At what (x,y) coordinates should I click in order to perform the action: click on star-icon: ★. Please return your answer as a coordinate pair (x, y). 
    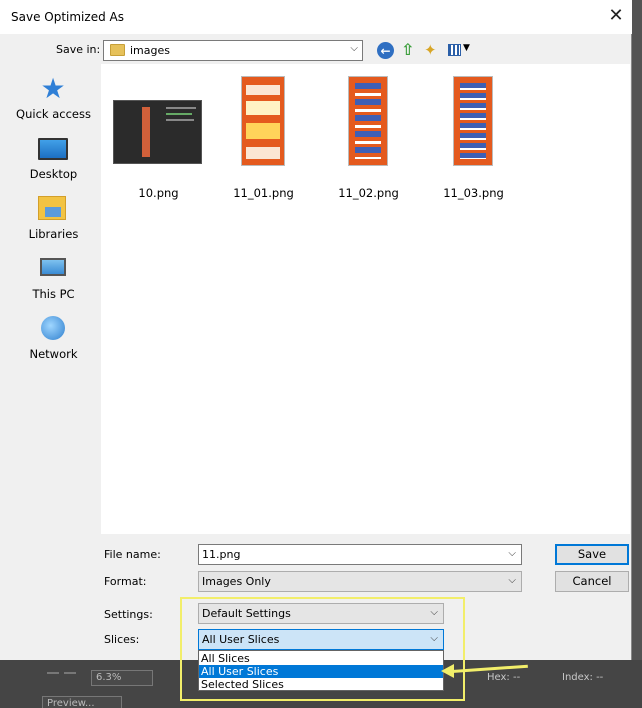
    Looking at the image, I should click on (53, 88).